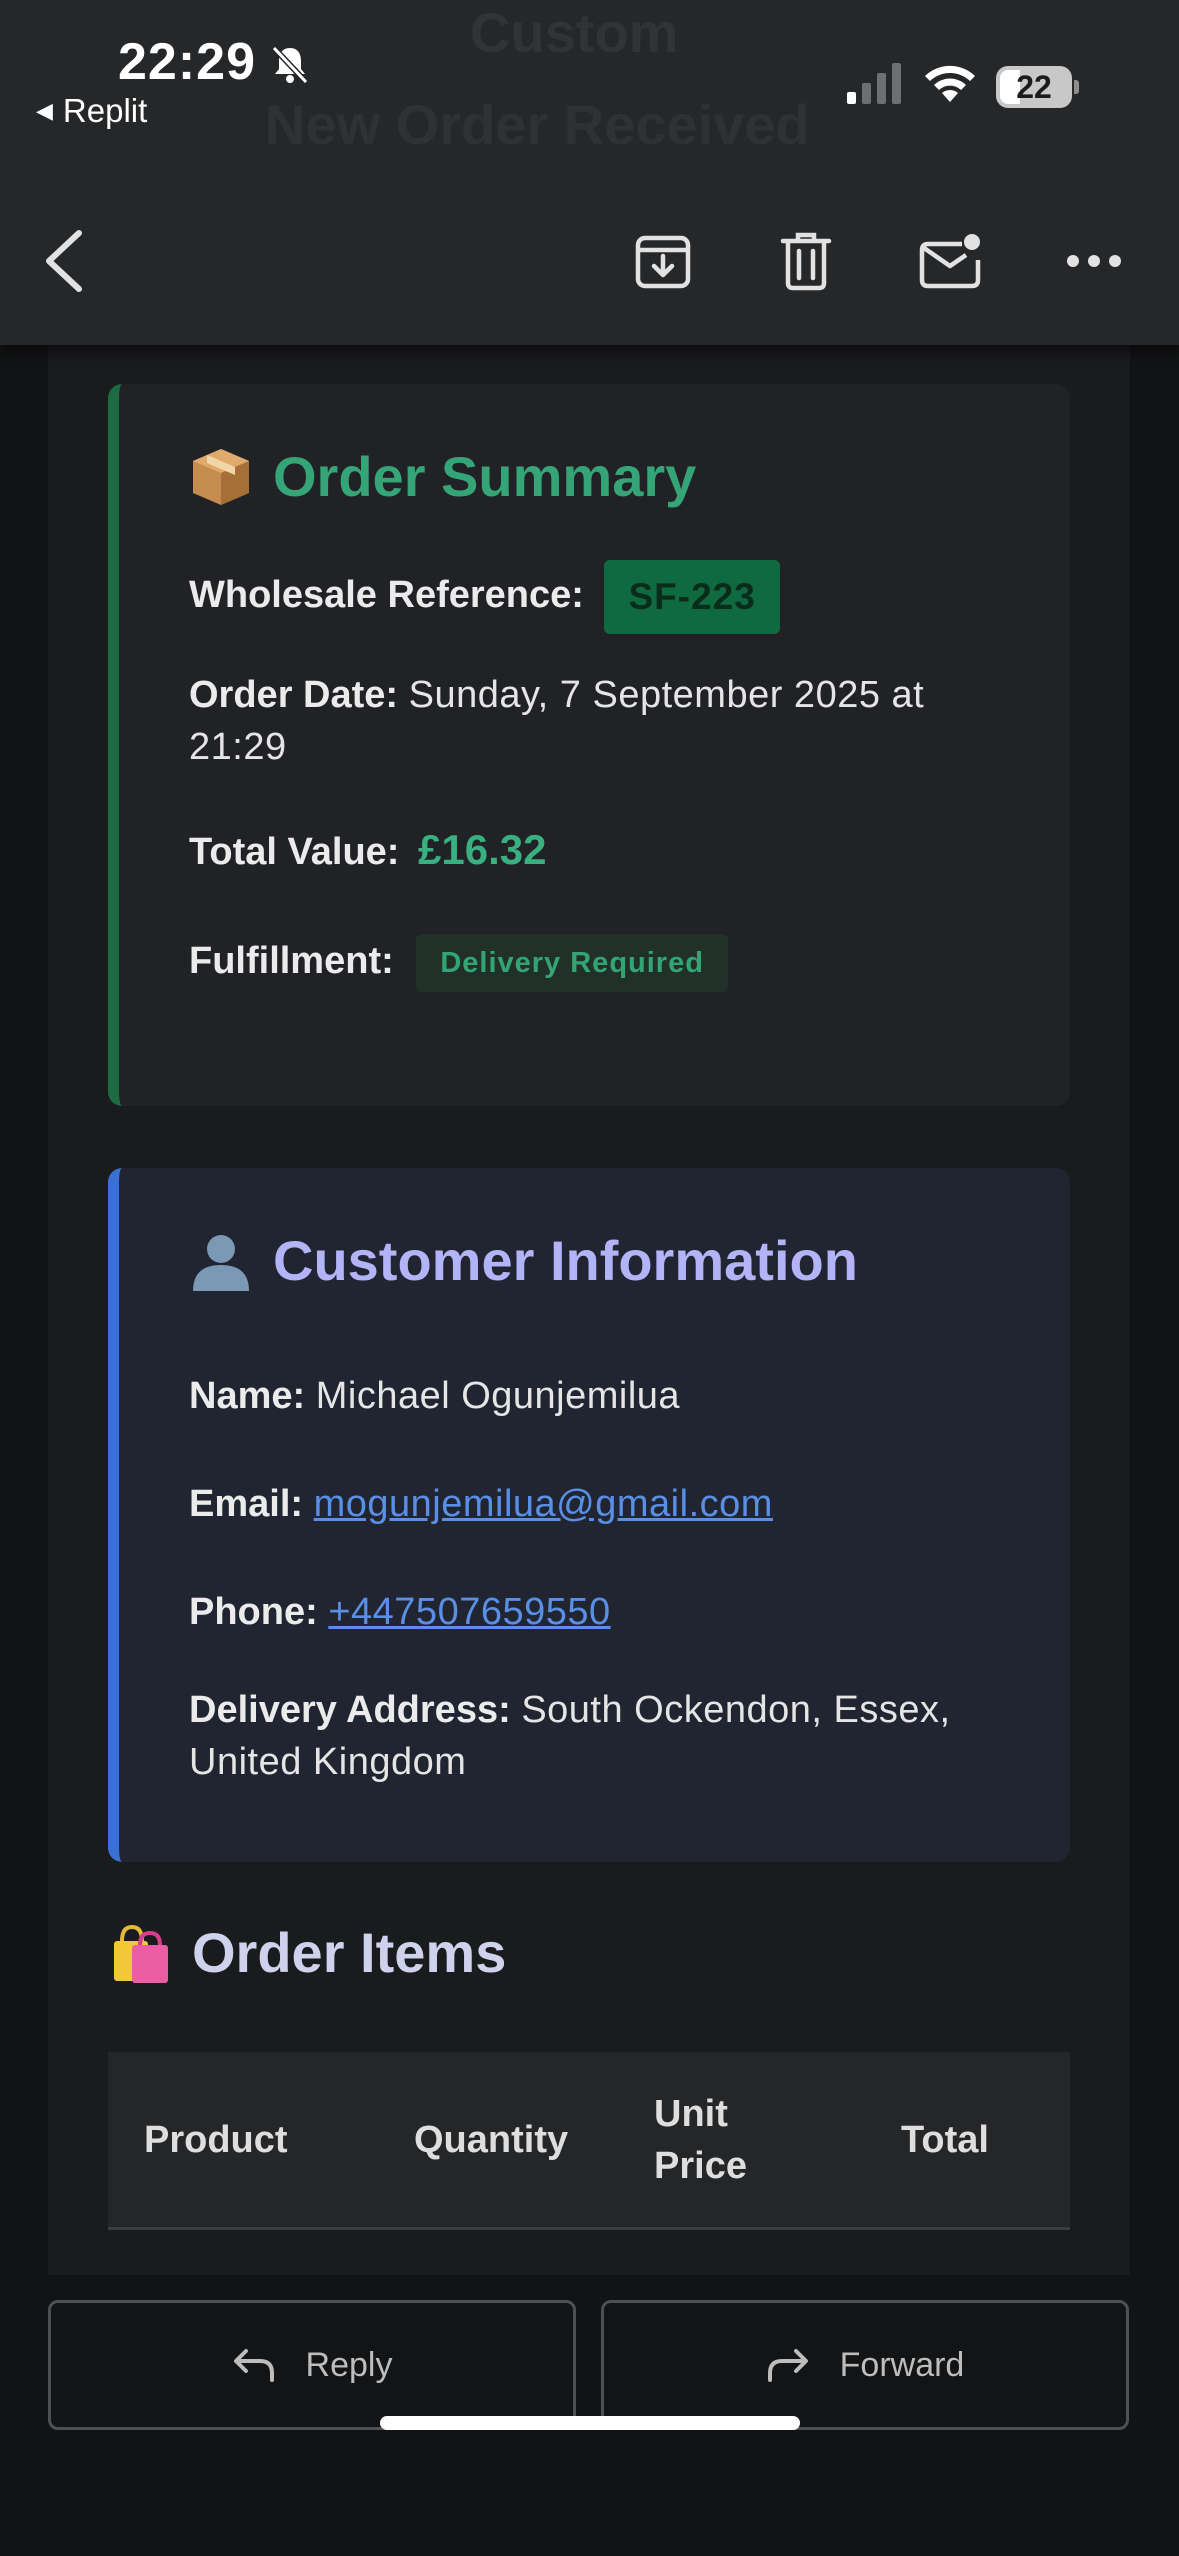  What do you see at coordinates (874, 83) in the screenshot?
I see `cellular-signal-icon` at bounding box center [874, 83].